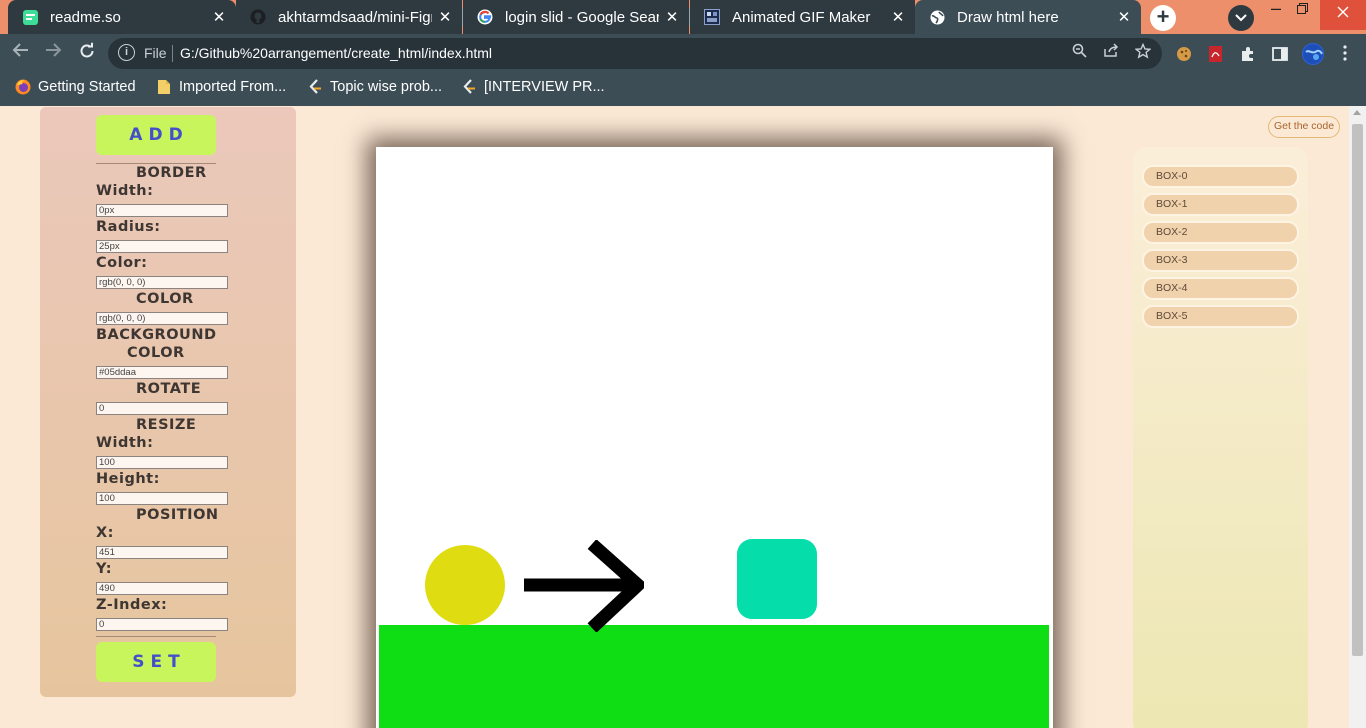 This screenshot has height=728, width=1366. Describe the element at coordinates (1163, 18) in the screenshot. I see `new-tab-button: +` at that location.